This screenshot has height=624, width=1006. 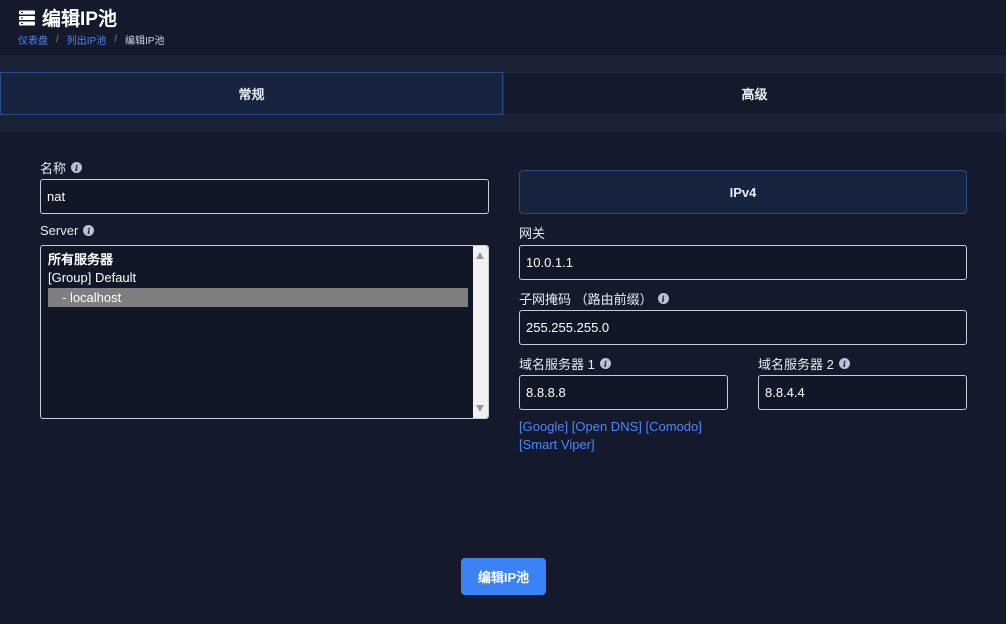 I want to click on tab-advanced: 高级, so click(x=754, y=93).